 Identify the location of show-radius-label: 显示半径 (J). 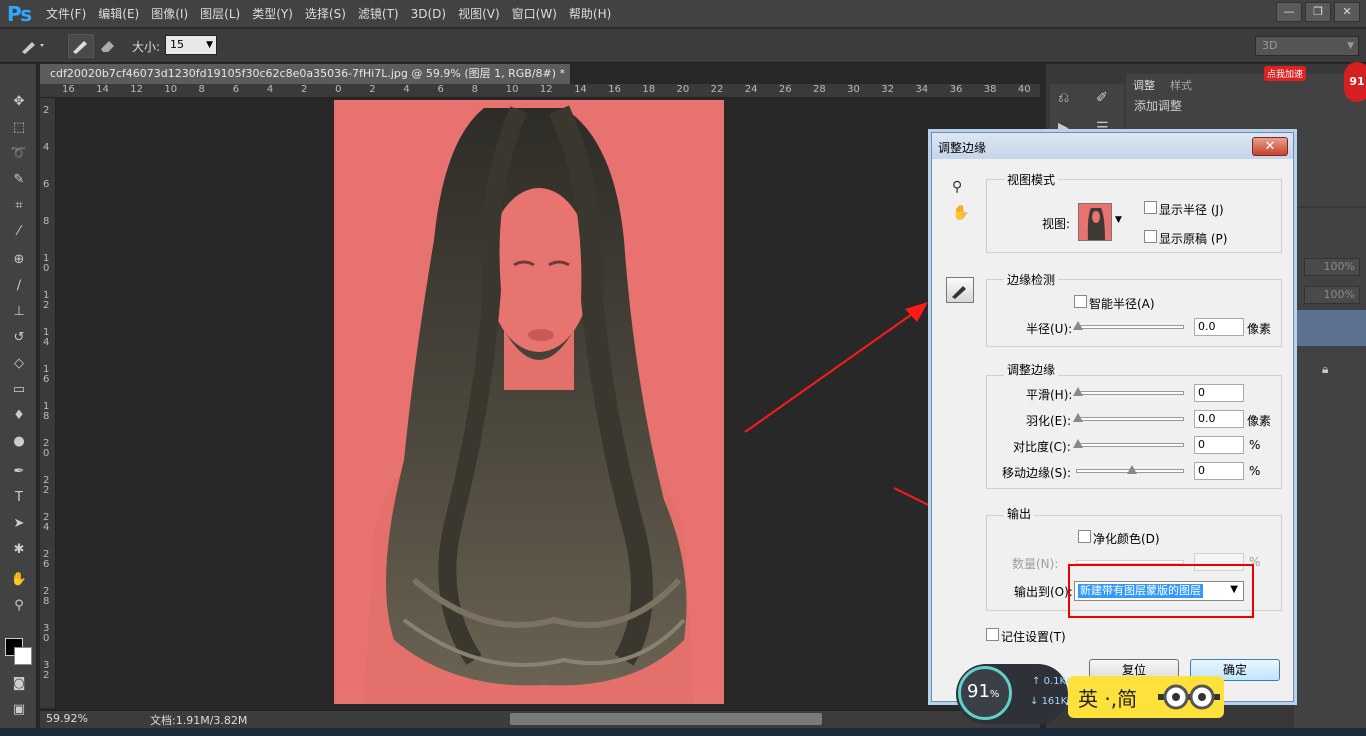
(1191, 210).